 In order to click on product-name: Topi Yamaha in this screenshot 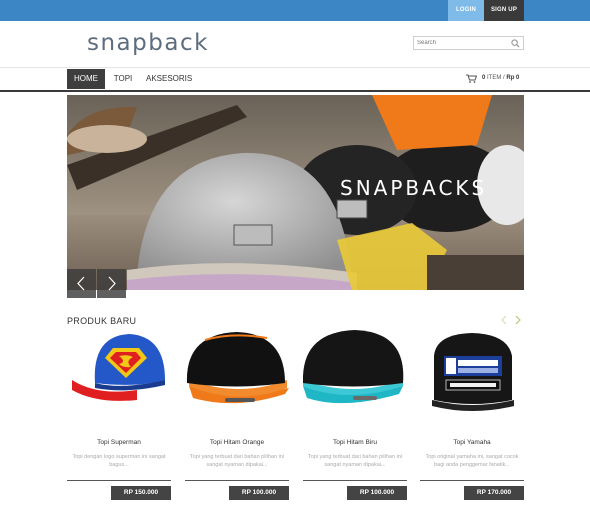, I will do `click(472, 442)`.